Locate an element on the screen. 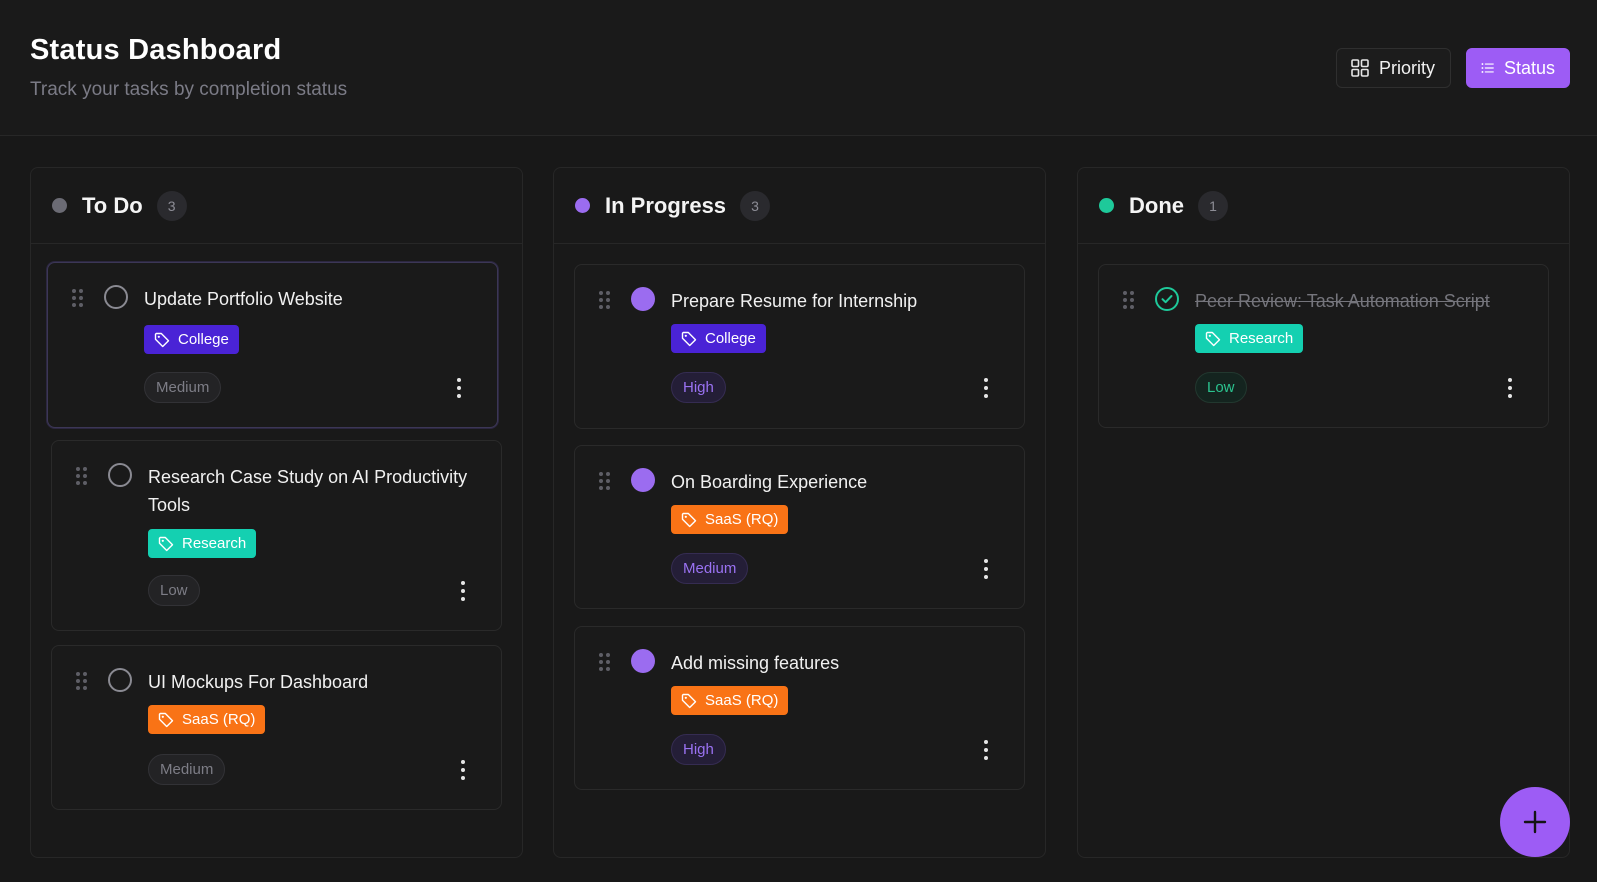 Image resolution: width=1597 pixels, height=882 pixels. list-icon is located at coordinates (1487, 68).